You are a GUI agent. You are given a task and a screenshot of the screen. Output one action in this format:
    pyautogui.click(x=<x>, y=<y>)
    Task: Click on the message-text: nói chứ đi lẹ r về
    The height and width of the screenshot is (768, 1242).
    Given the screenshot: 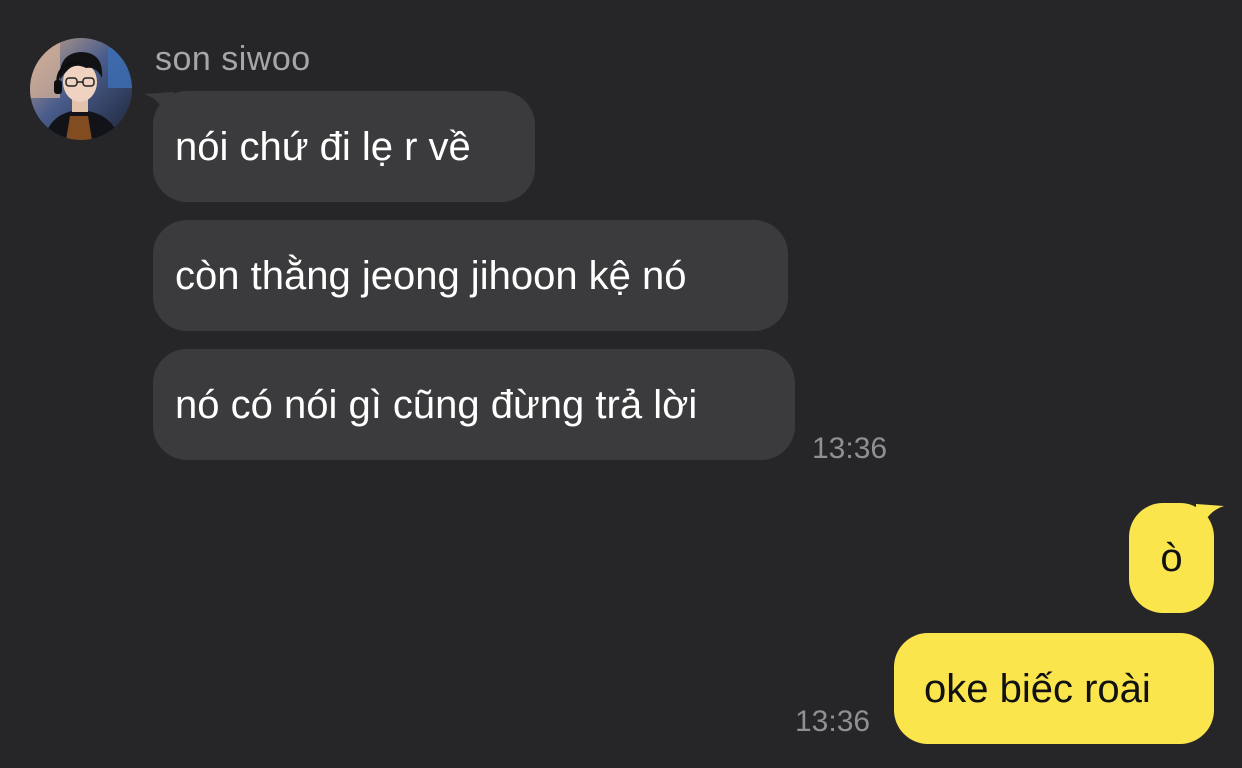 What is the action you would take?
    pyautogui.click(x=323, y=146)
    